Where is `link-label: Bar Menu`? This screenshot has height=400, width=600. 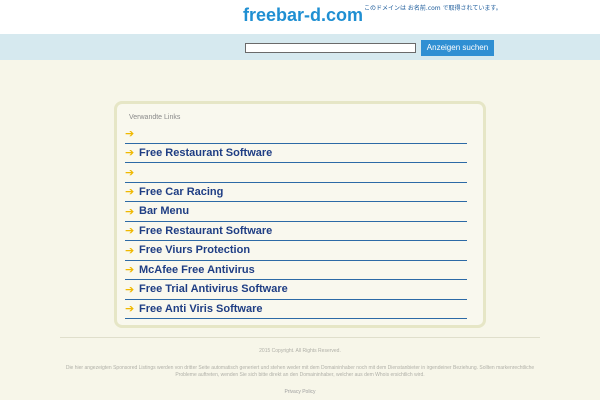
link-label: Bar Menu is located at coordinates (164, 211).